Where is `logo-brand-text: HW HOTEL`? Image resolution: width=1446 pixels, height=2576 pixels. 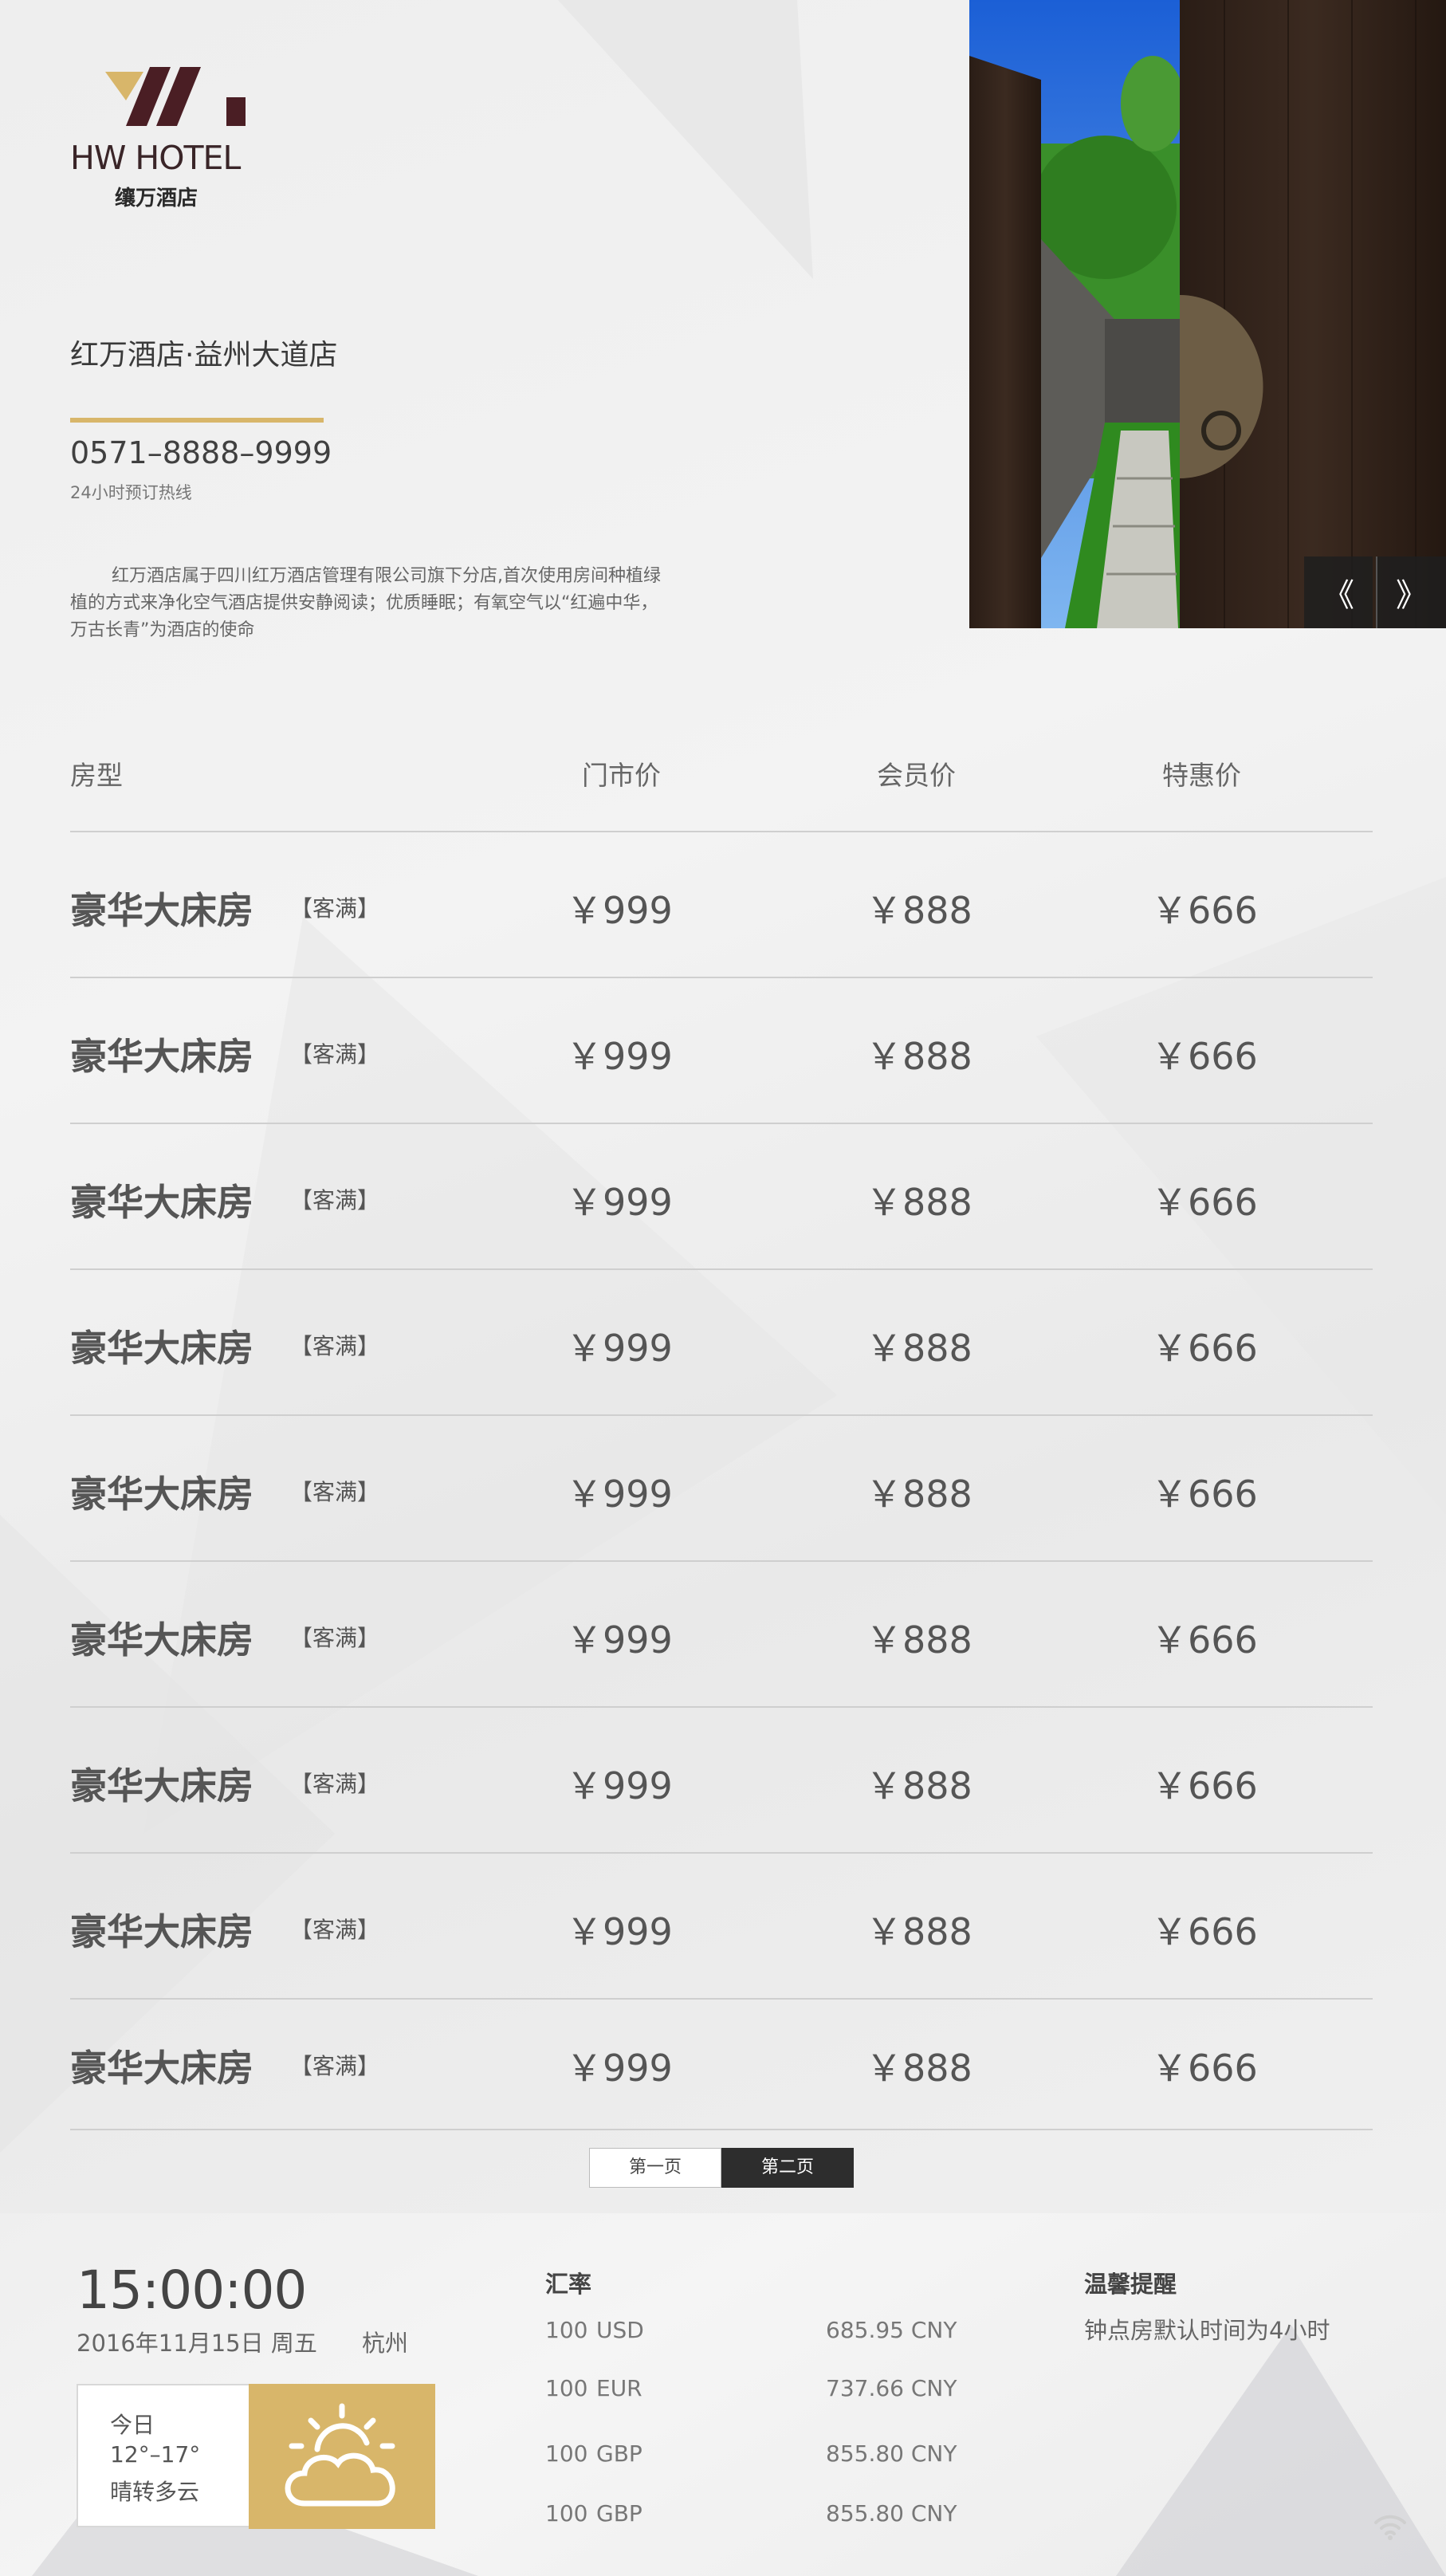 logo-brand-text: HW HOTEL is located at coordinates (155, 158).